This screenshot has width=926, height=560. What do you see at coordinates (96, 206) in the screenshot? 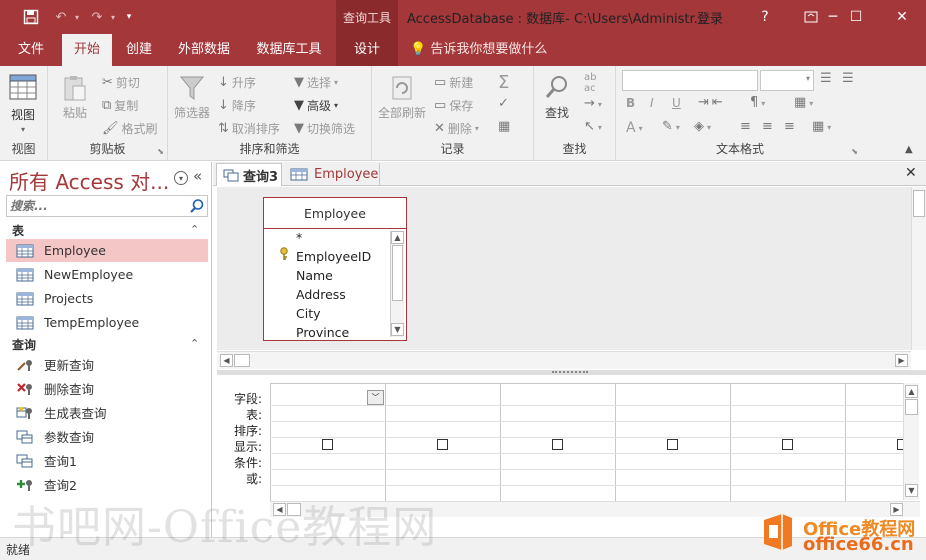
I see `nav-search-input` at bounding box center [96, 206].